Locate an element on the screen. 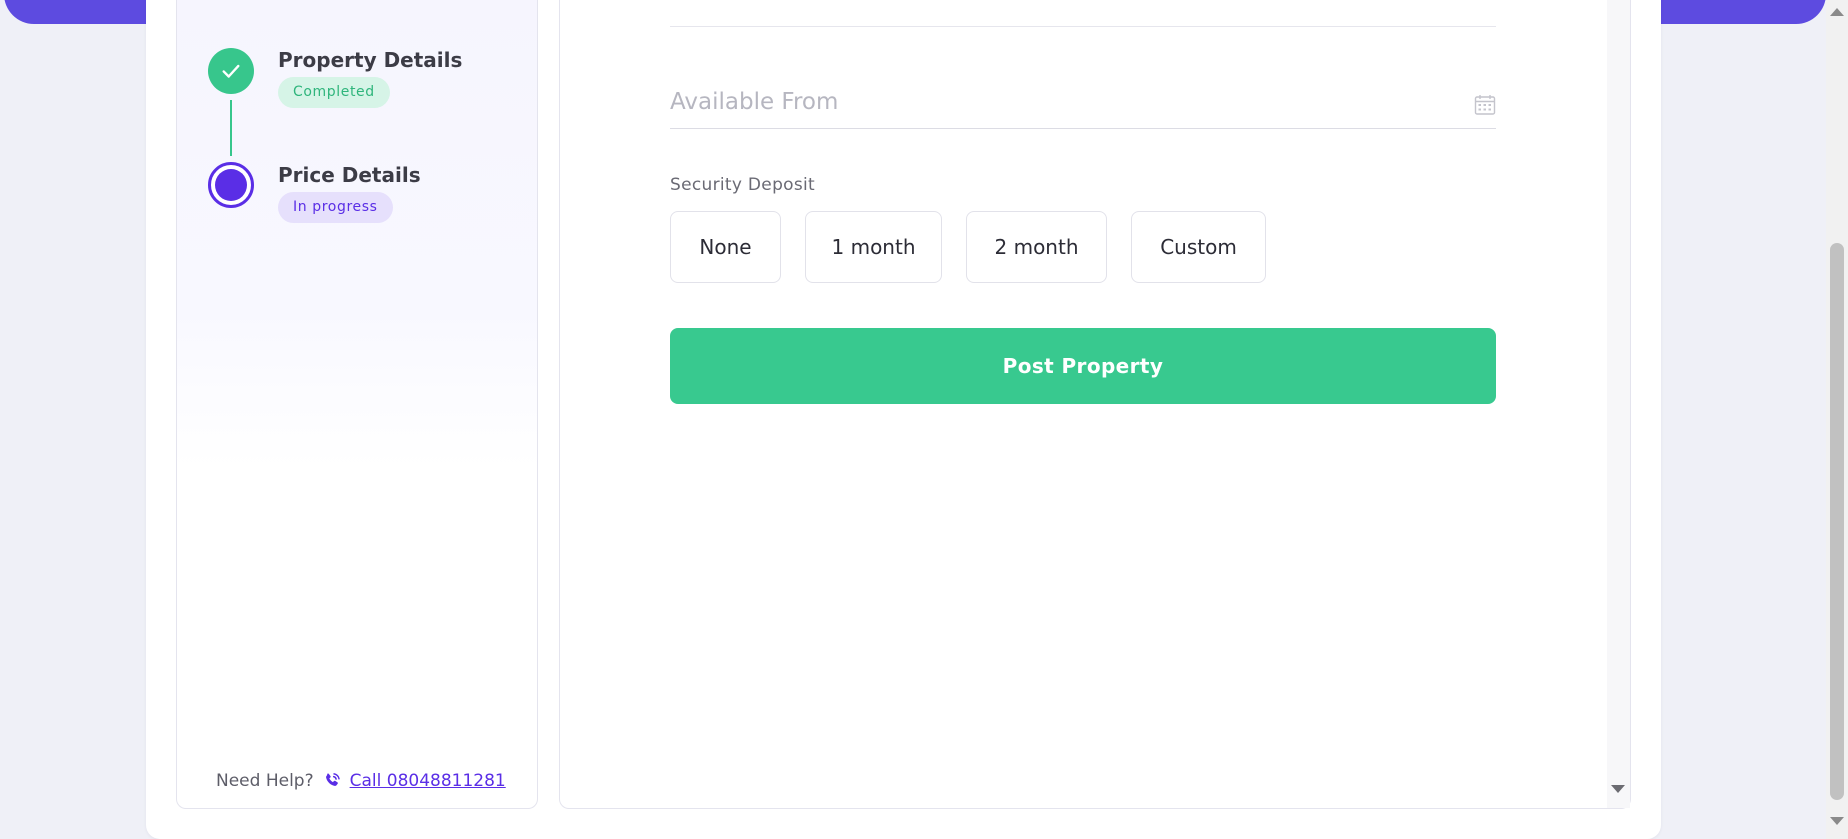  post-property-button: Post Property is located at coordinates (1083, 366).